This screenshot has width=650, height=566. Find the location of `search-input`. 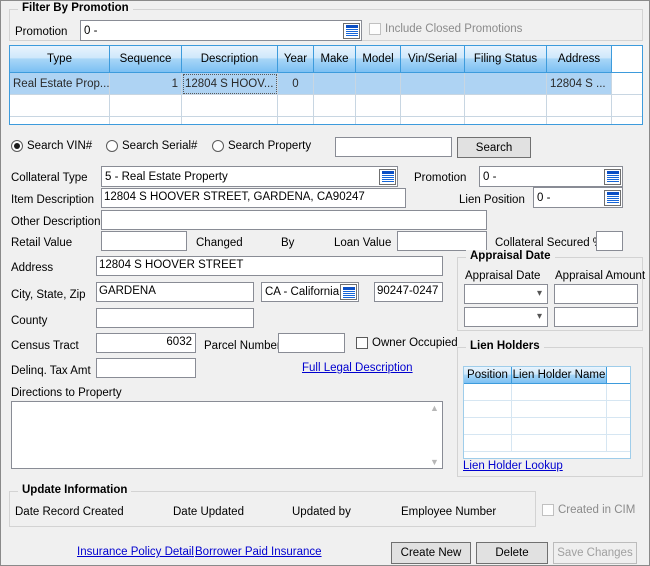

search-input is located at coordinates (393, 147).